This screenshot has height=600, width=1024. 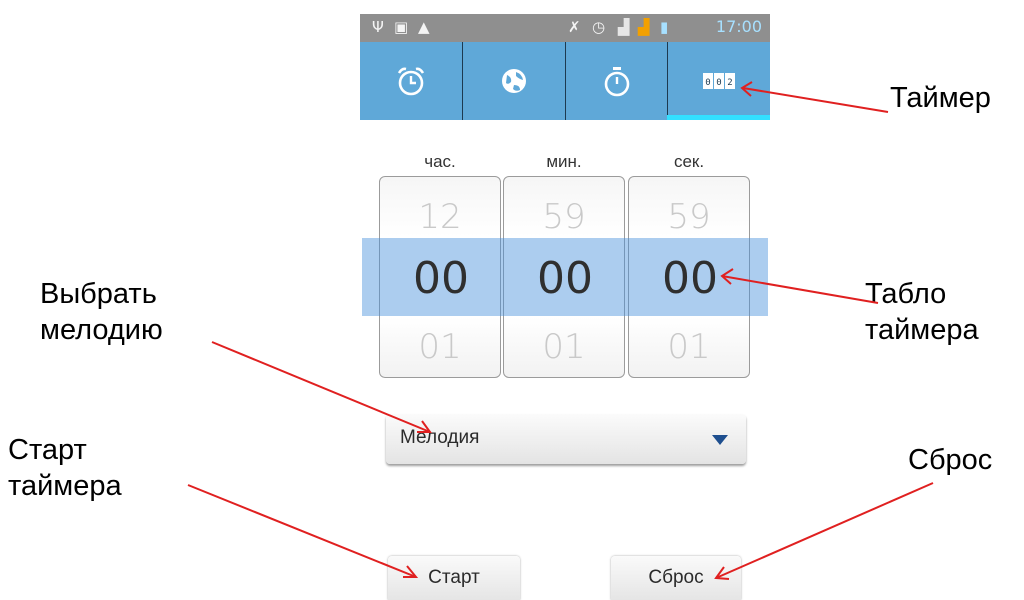 I want to click on arrow-timer-display, so click(x=800, y=289).